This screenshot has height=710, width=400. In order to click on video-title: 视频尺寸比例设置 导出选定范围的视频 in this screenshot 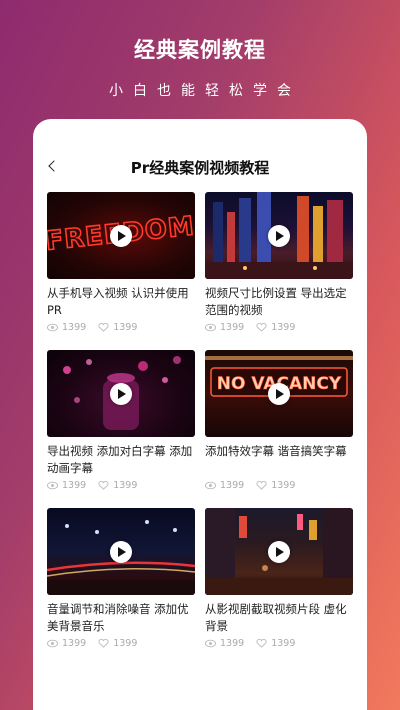, I will do `click(276, 301)`.